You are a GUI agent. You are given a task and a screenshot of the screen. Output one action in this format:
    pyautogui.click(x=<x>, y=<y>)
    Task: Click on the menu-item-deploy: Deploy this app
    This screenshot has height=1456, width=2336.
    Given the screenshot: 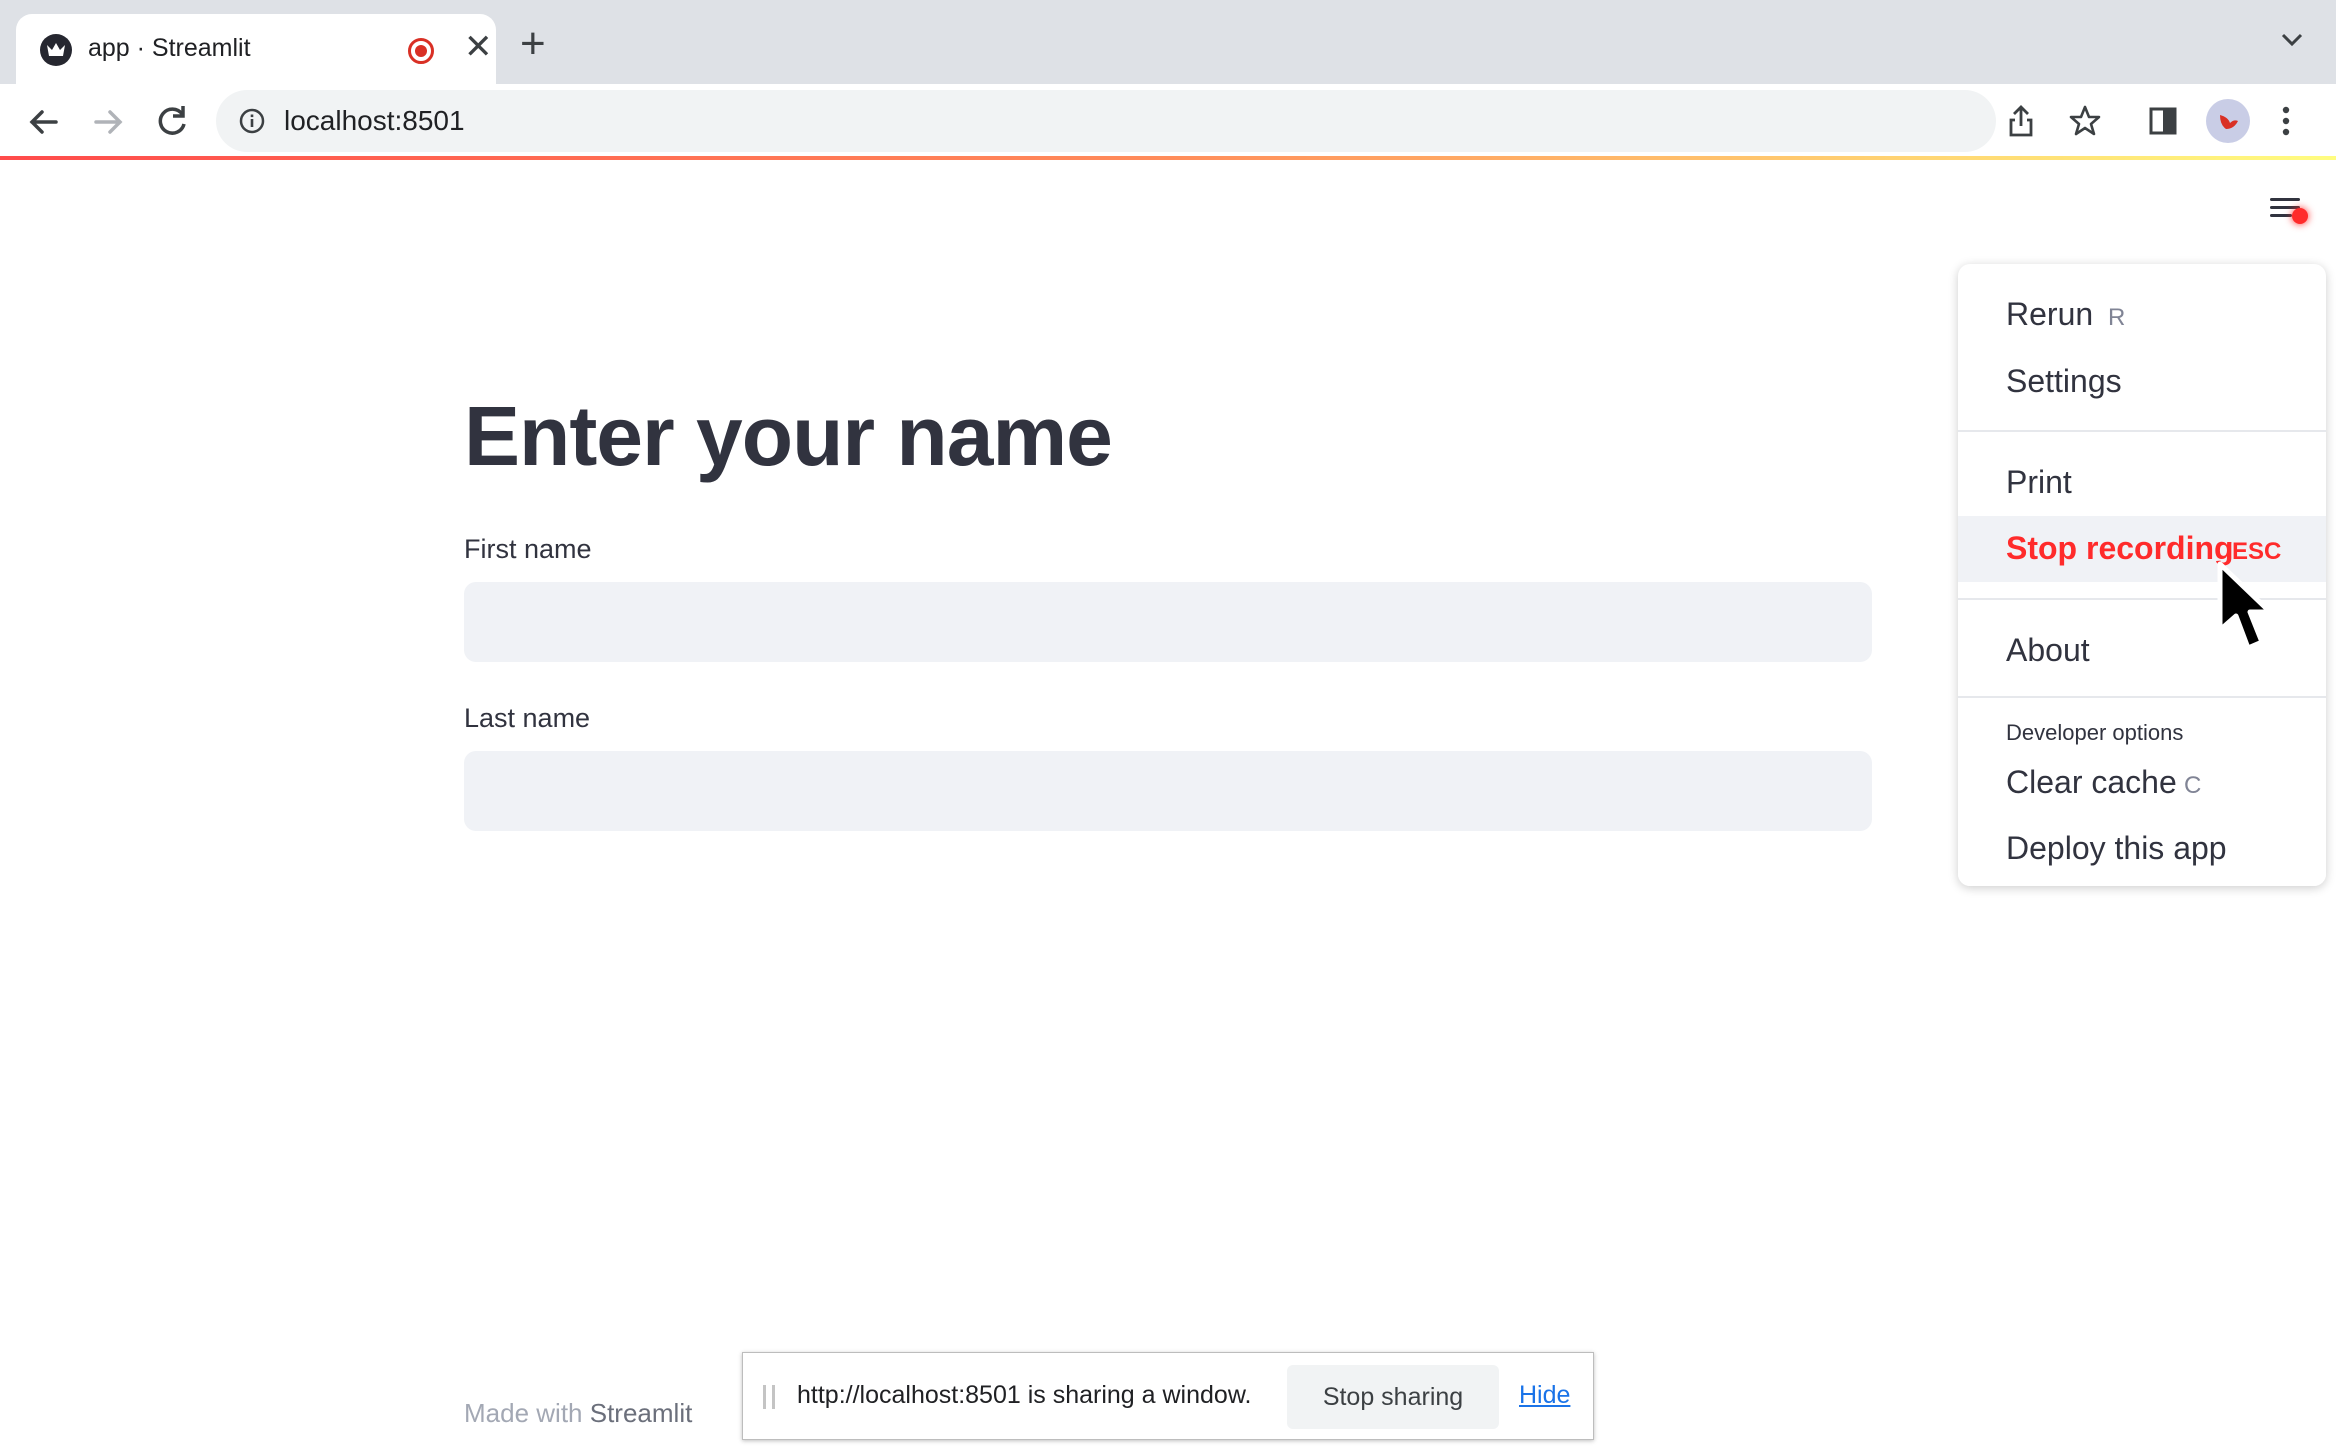 What is the action you would take?
    pyautogui.click(x=2142, y=849)
    